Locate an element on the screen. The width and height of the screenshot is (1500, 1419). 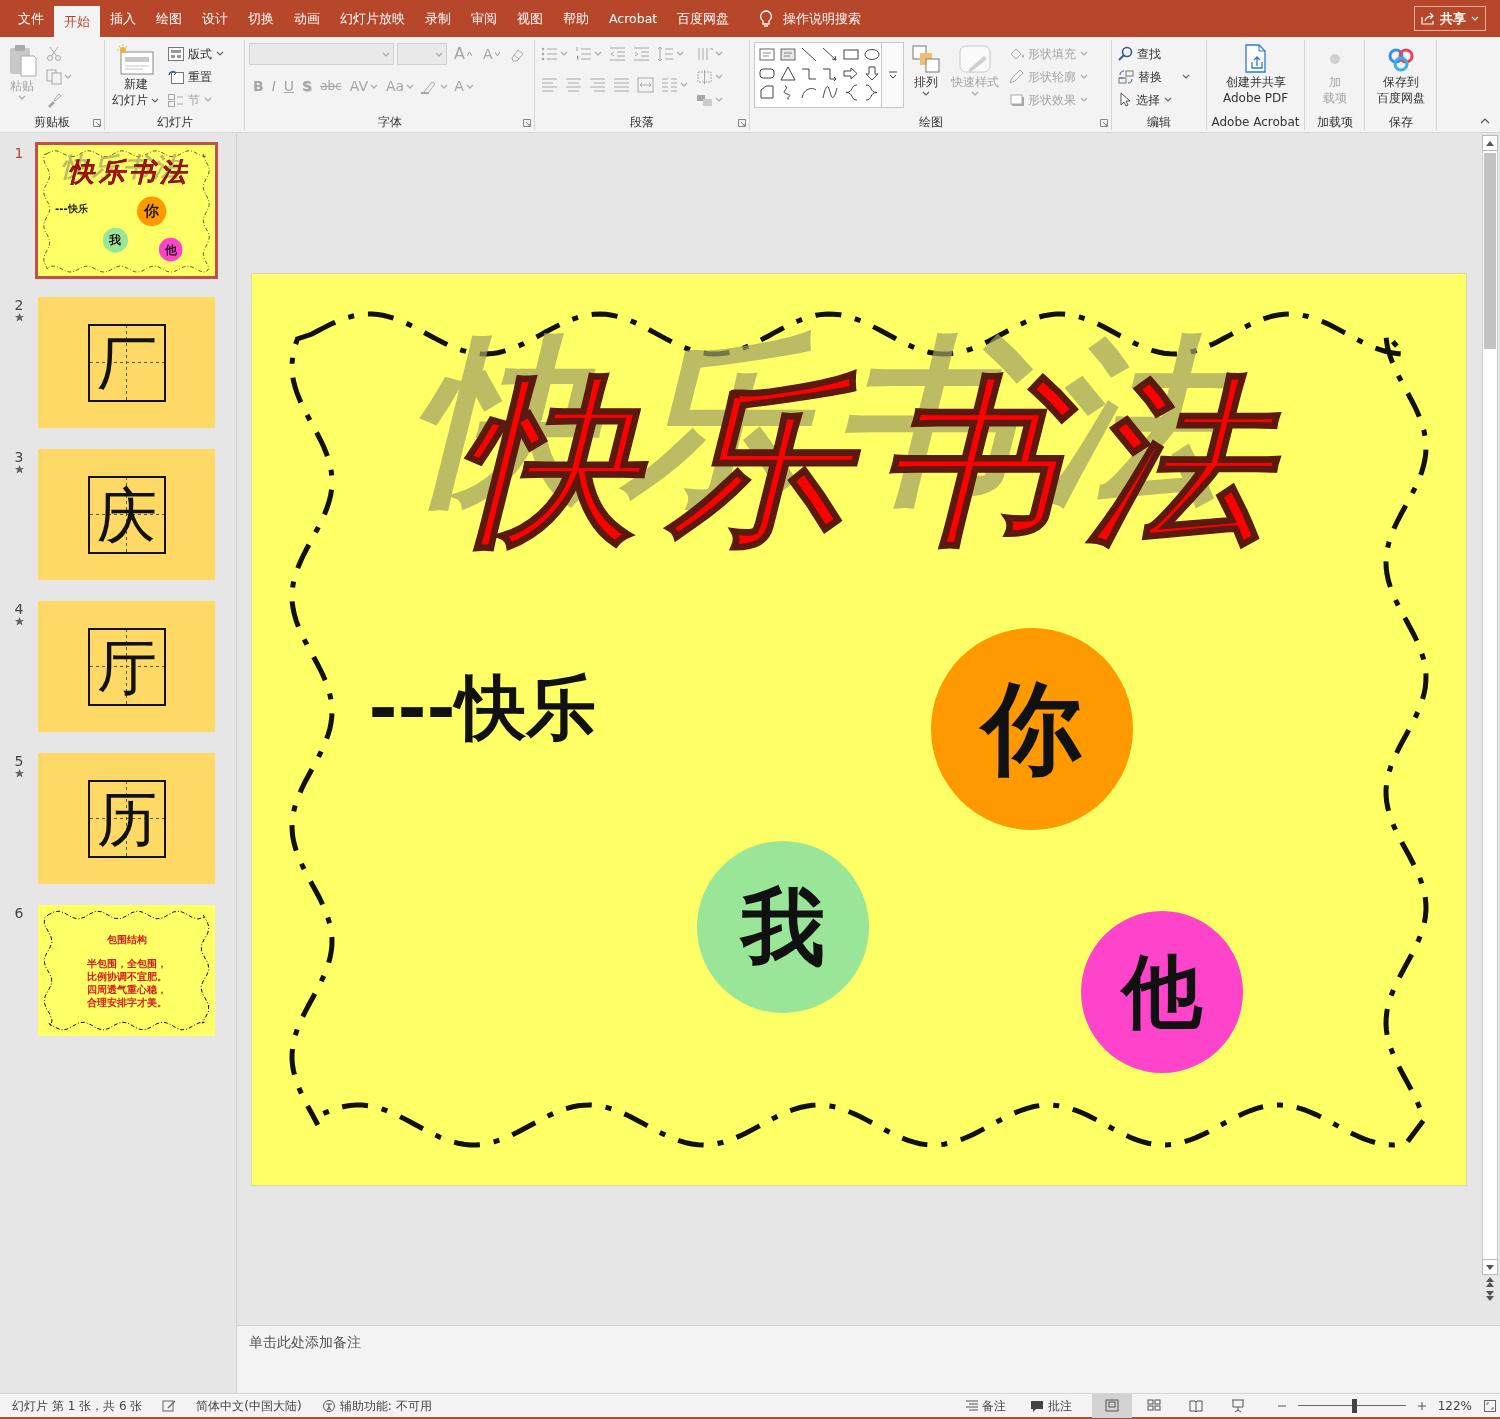
character-box: 厂 is located at coordinates (126, 362).